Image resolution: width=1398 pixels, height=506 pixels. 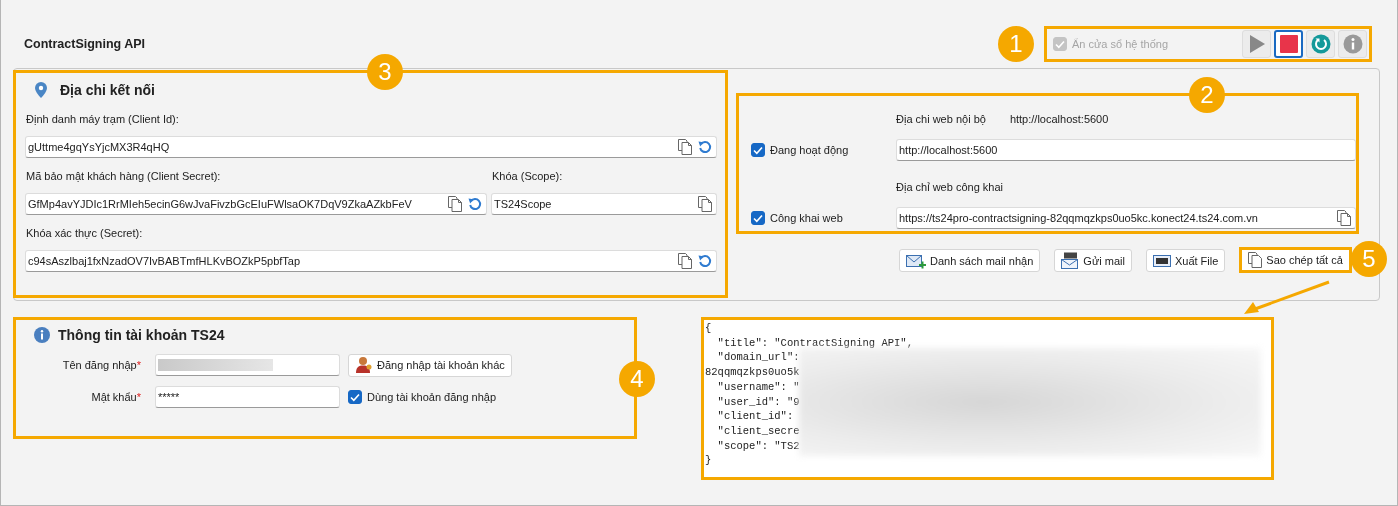 I want to click on location-pin-icon, so click(x=41, y=90).